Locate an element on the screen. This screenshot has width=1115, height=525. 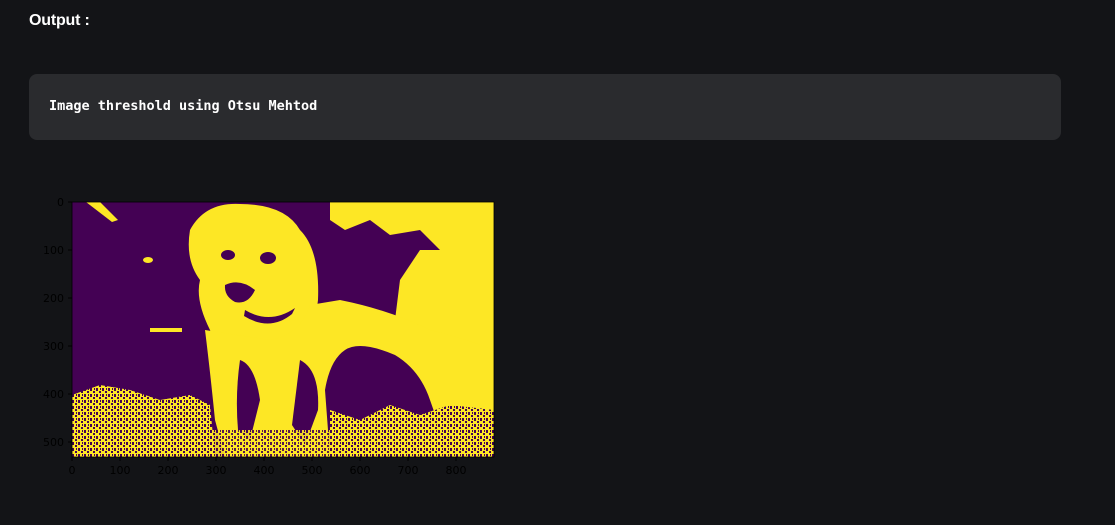
x-tick-label: 0 is located at coordinates (72, 470).